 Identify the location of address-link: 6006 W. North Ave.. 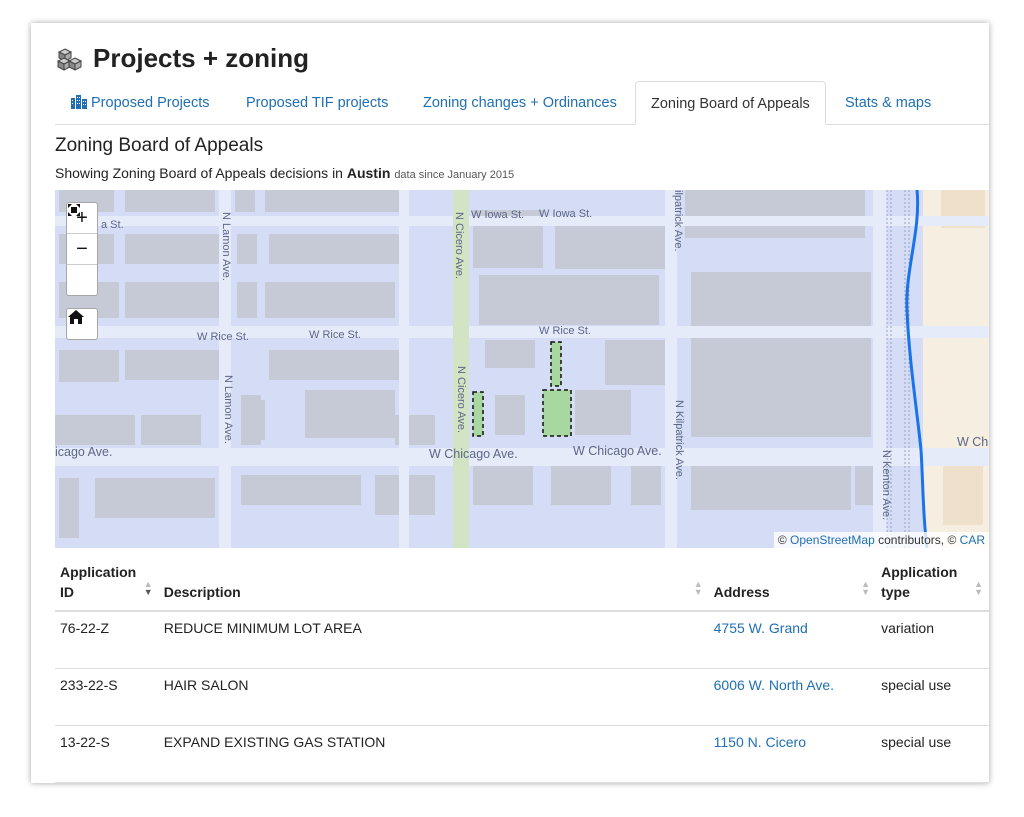
(774, 685).